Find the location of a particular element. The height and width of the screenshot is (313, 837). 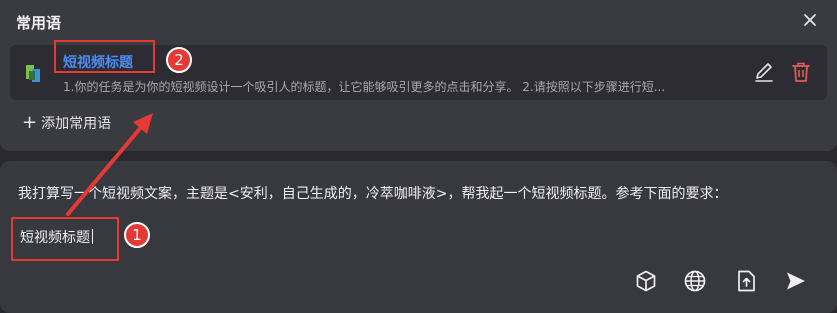

annotation-box-input-text is located at coordinates (65, 239).